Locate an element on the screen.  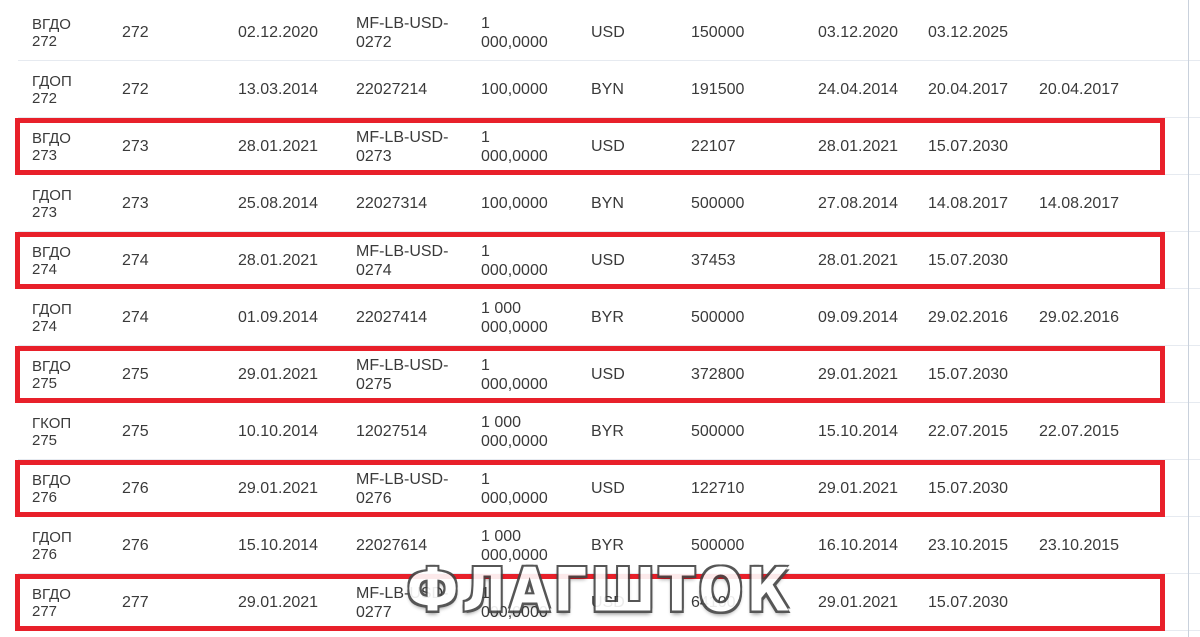
start-date-cell: 28.01.2021 is located at coordinates (858, 260).